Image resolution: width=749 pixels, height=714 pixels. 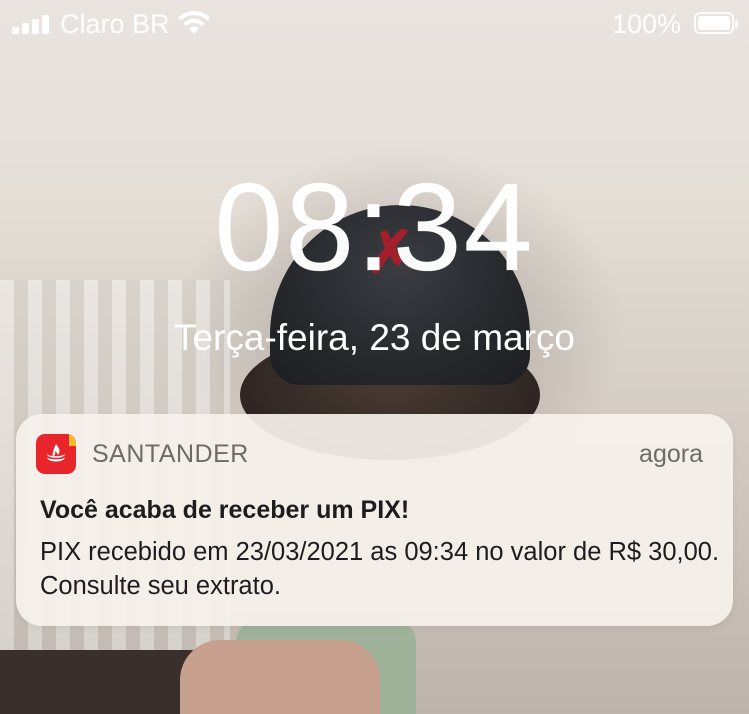 I want to click on app-icon-badge, so click(x=72, y=440).